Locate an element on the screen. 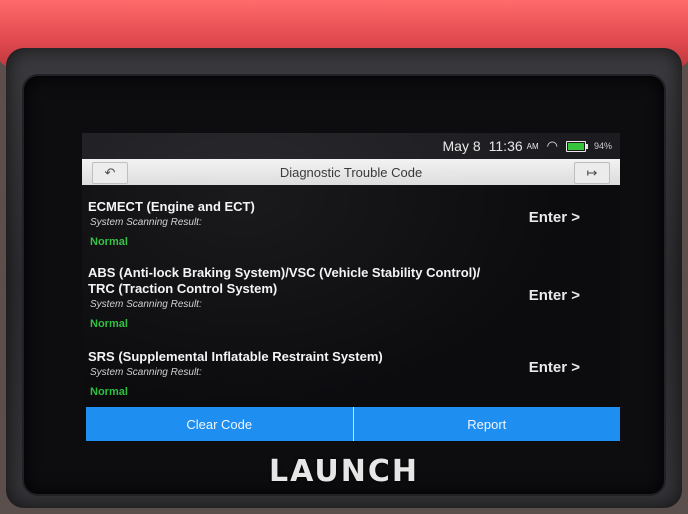 Image resolution: width=688 pixels, height=514 pixels. back-arrow-icon: ↶ is located at coordinates (110, 172).